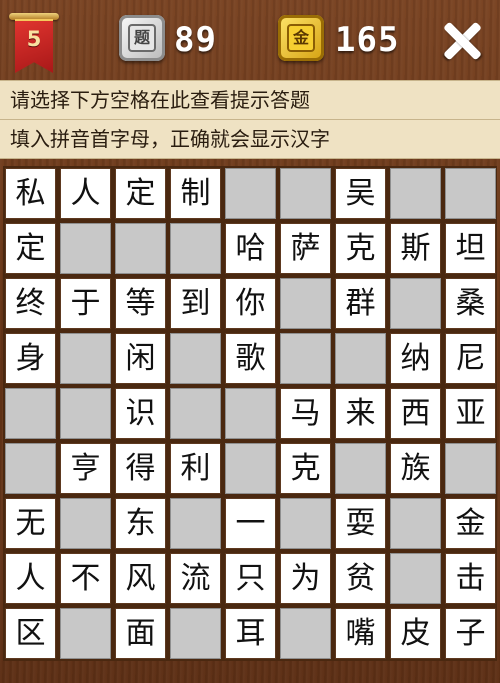 The image size is (500, 683). Describe the element at coordinates (30, 633) in the screenshot. I see `grid-cell-filled: 区` at that location.